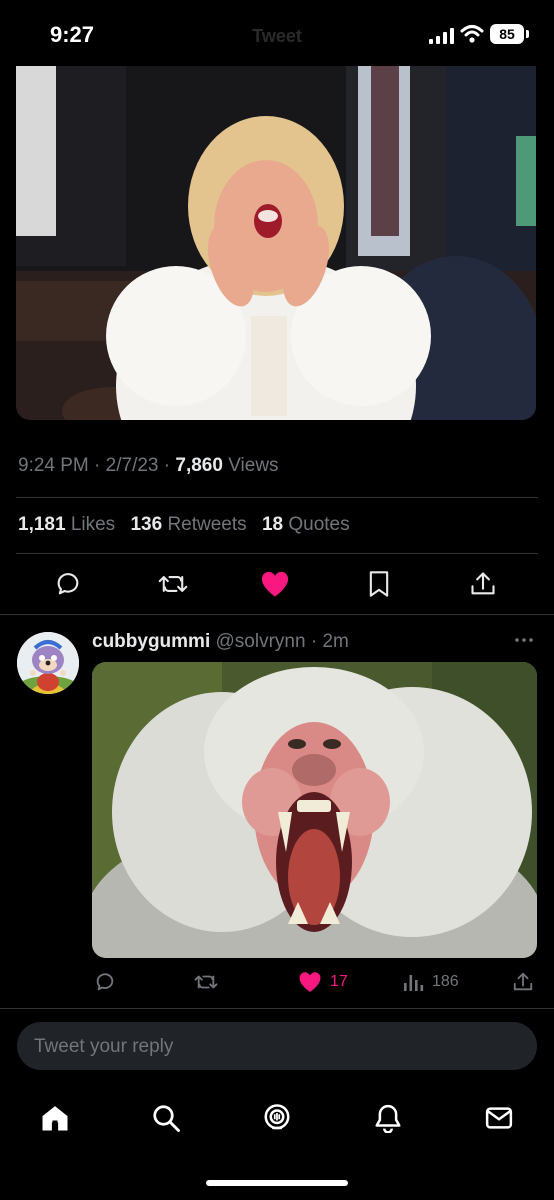 This screenshot has width=554, height=1200. I want to click on tab-home, so click(55, 1118).